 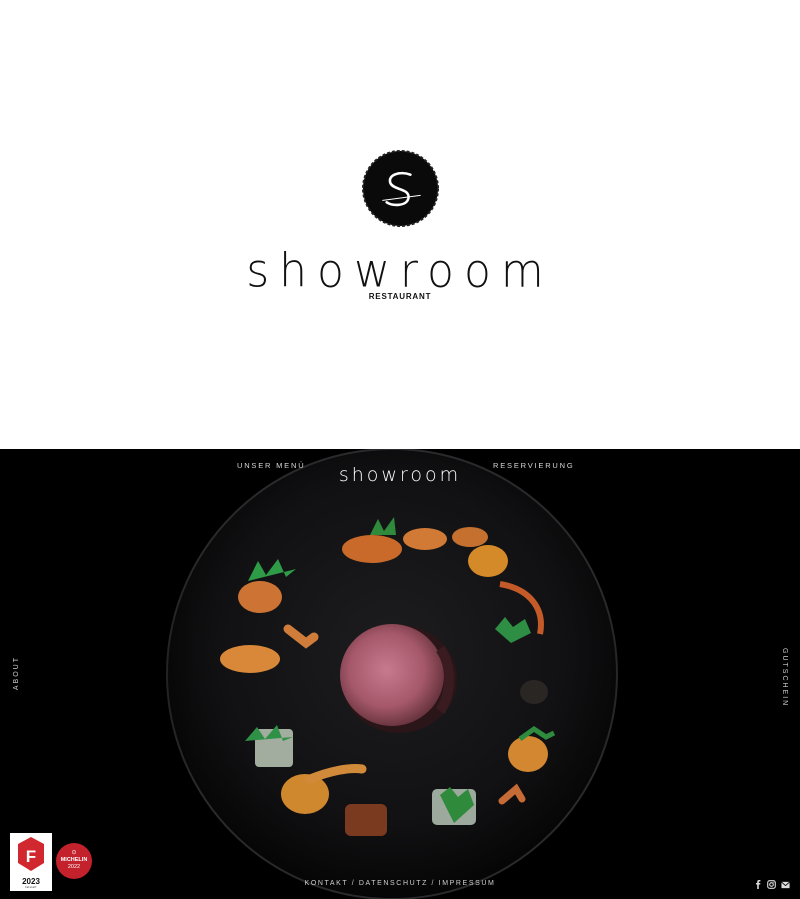 What do you see at coordinates (400, 188) in the screenshot?
I see `logo-brush-circle` at bounding box center [400, 188].